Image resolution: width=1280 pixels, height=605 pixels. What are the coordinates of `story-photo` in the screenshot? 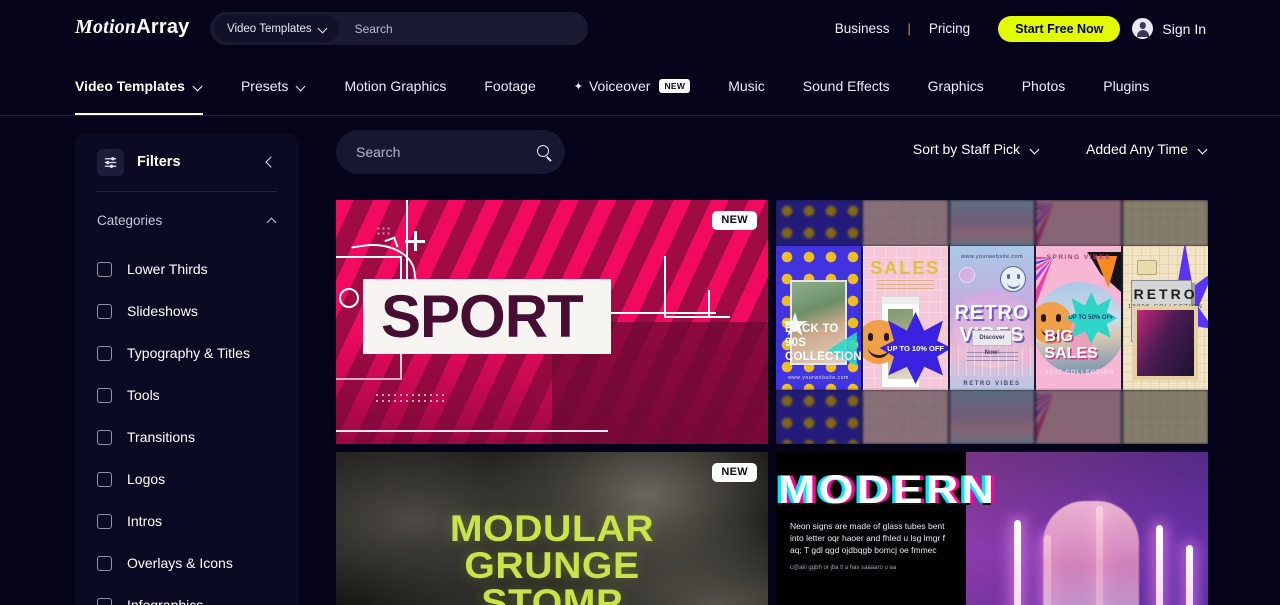 It's located at (1165, 343).